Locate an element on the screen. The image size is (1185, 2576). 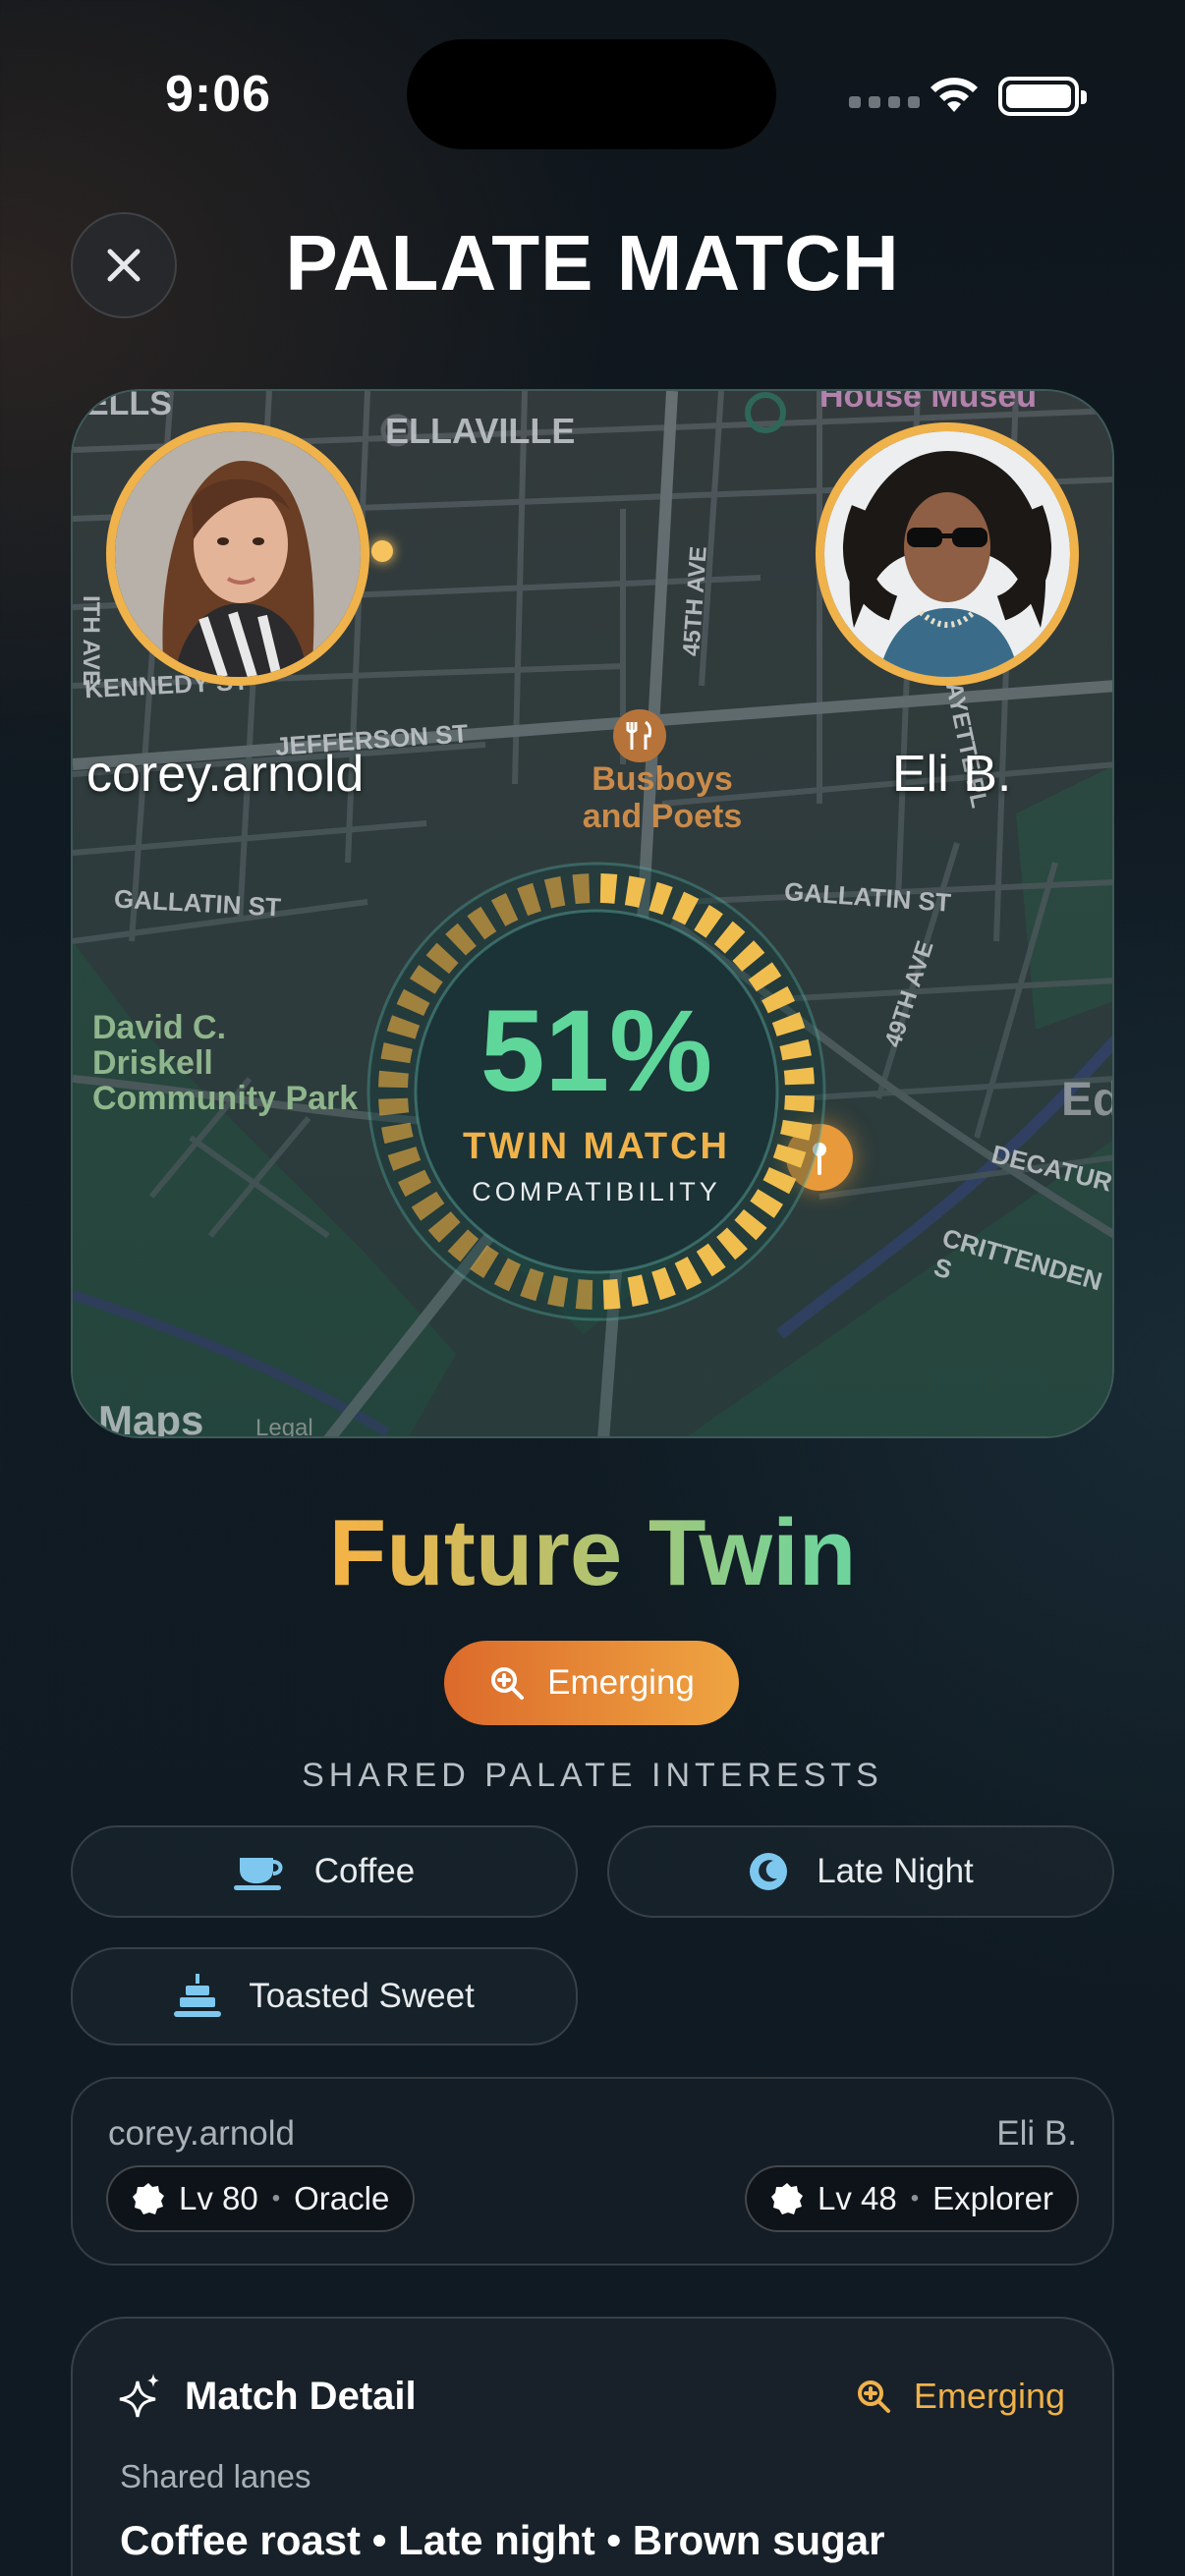
level-left-pill: Lv 80 • Oracle is located at coordinates (261, 2198).